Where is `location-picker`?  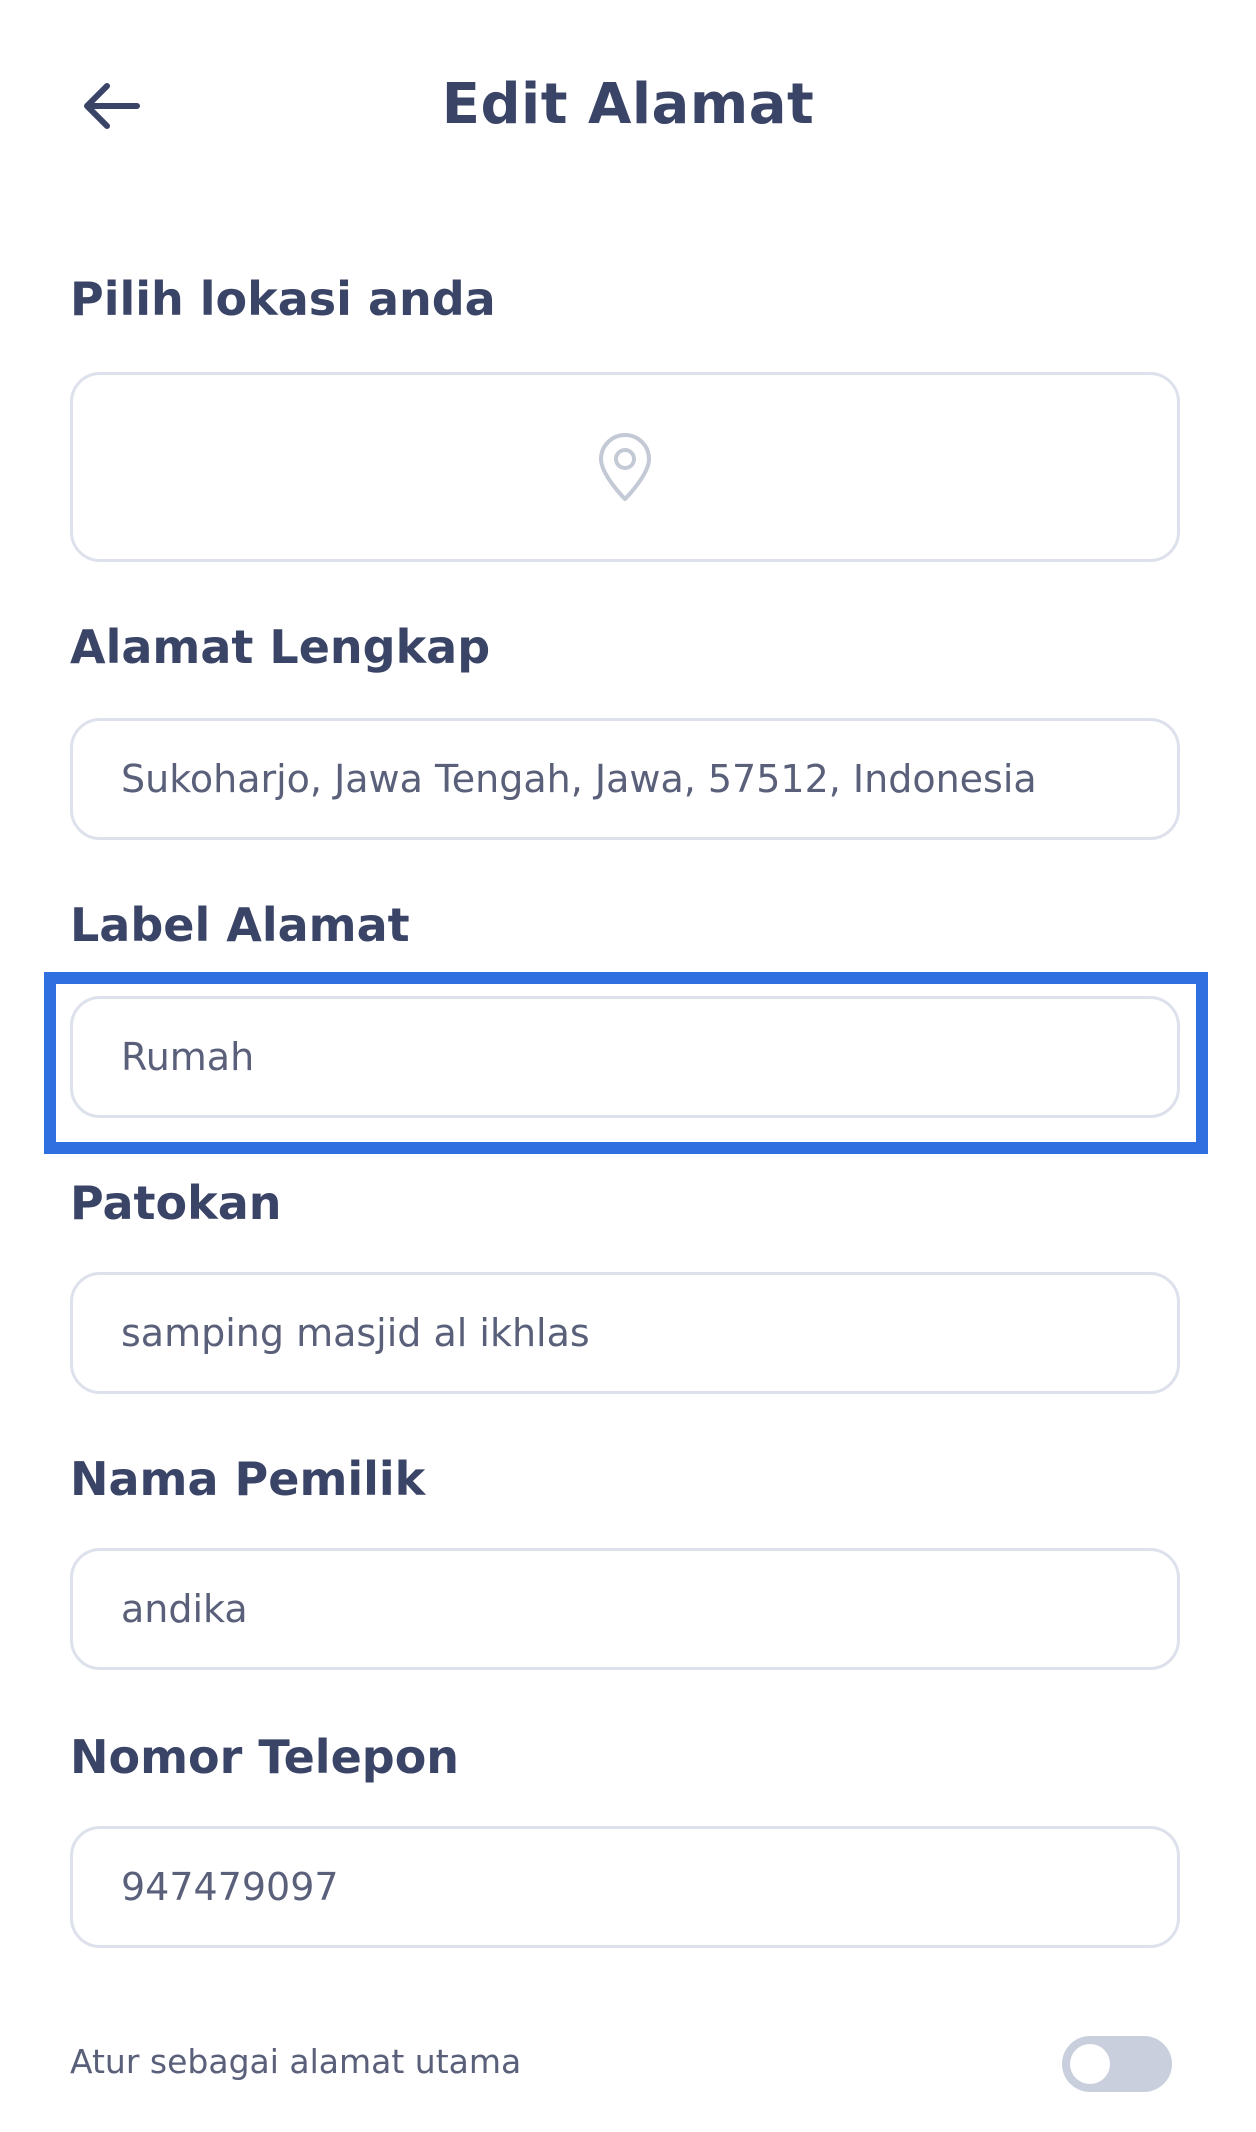 location-picker is located at coordinates (625, 467).